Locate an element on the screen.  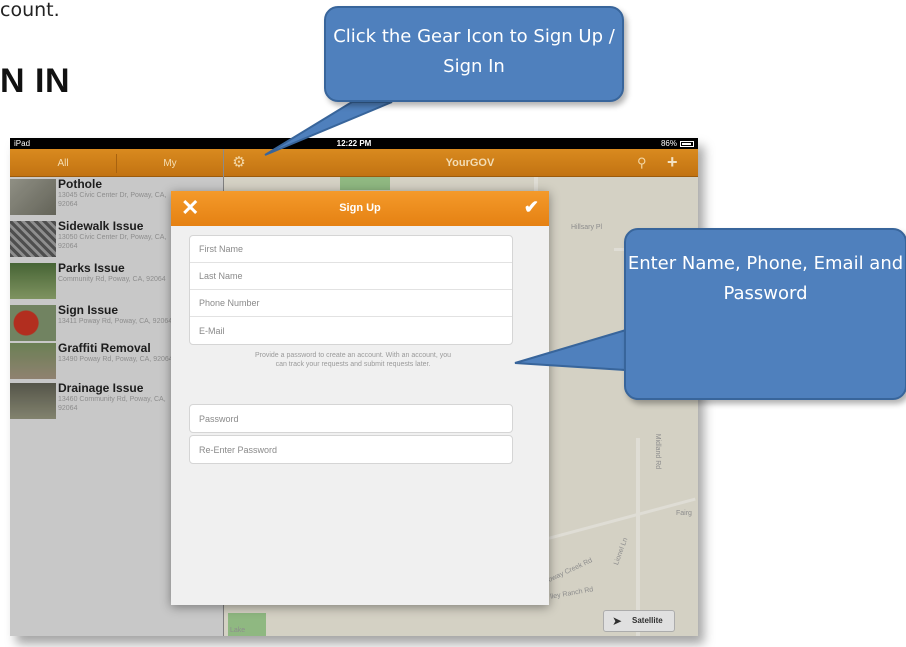
app-title: YourGOV is located at coordinates (470, 163).